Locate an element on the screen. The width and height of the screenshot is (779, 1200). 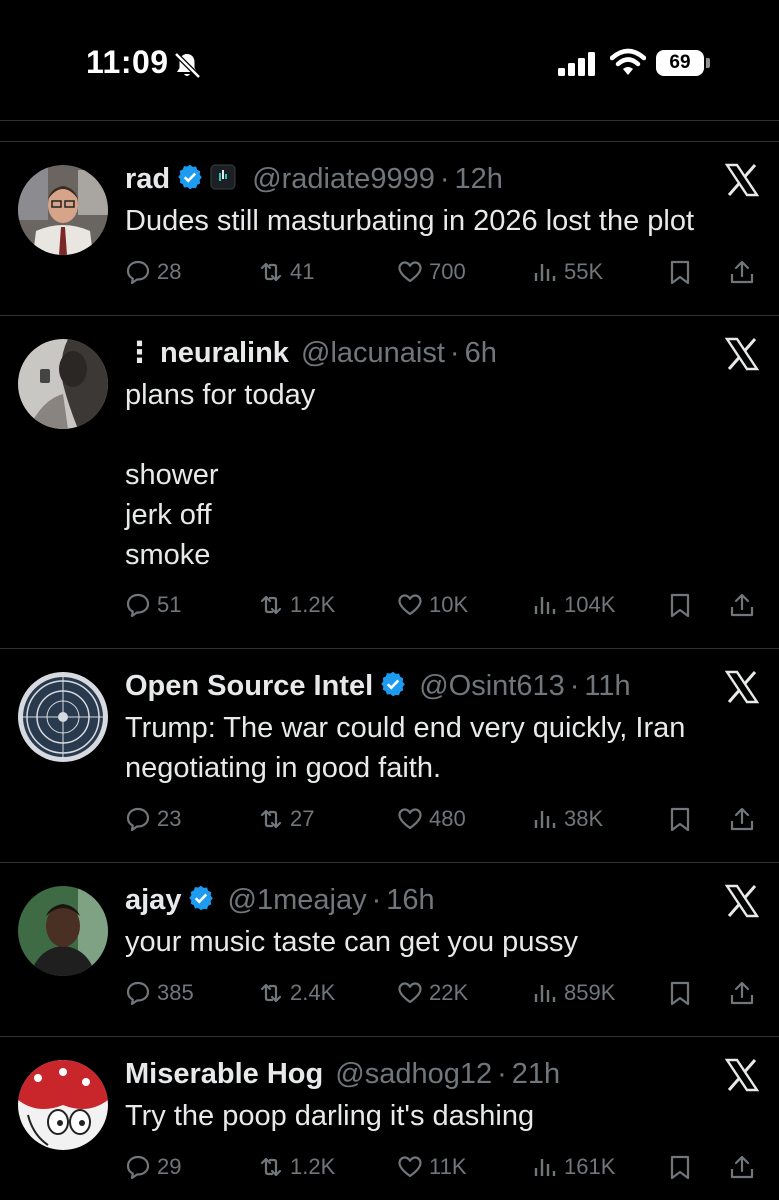
view-count: 859K is located at coordinates (590, 992).